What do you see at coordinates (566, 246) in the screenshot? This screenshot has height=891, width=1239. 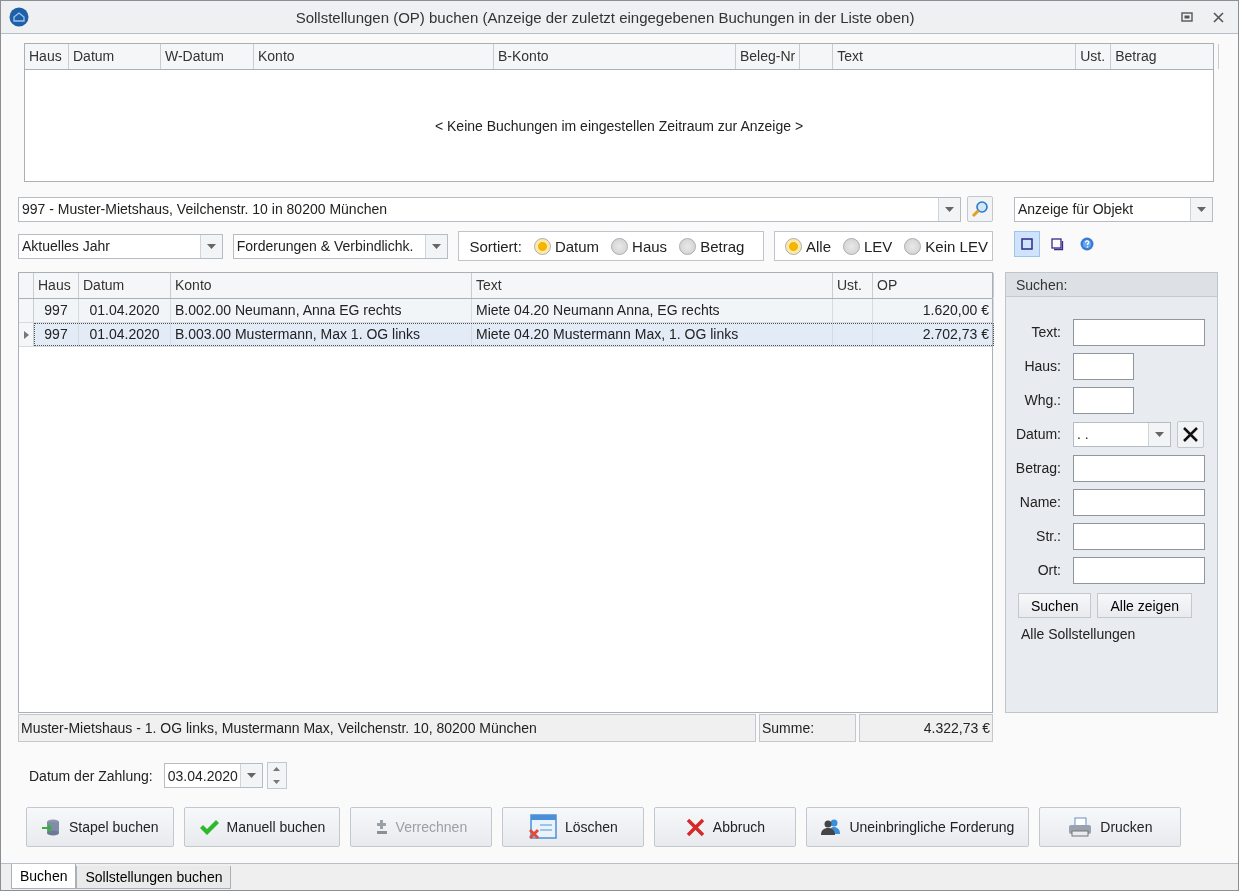 I see `sort-radio: Datum` at bounding box center [566, 246].